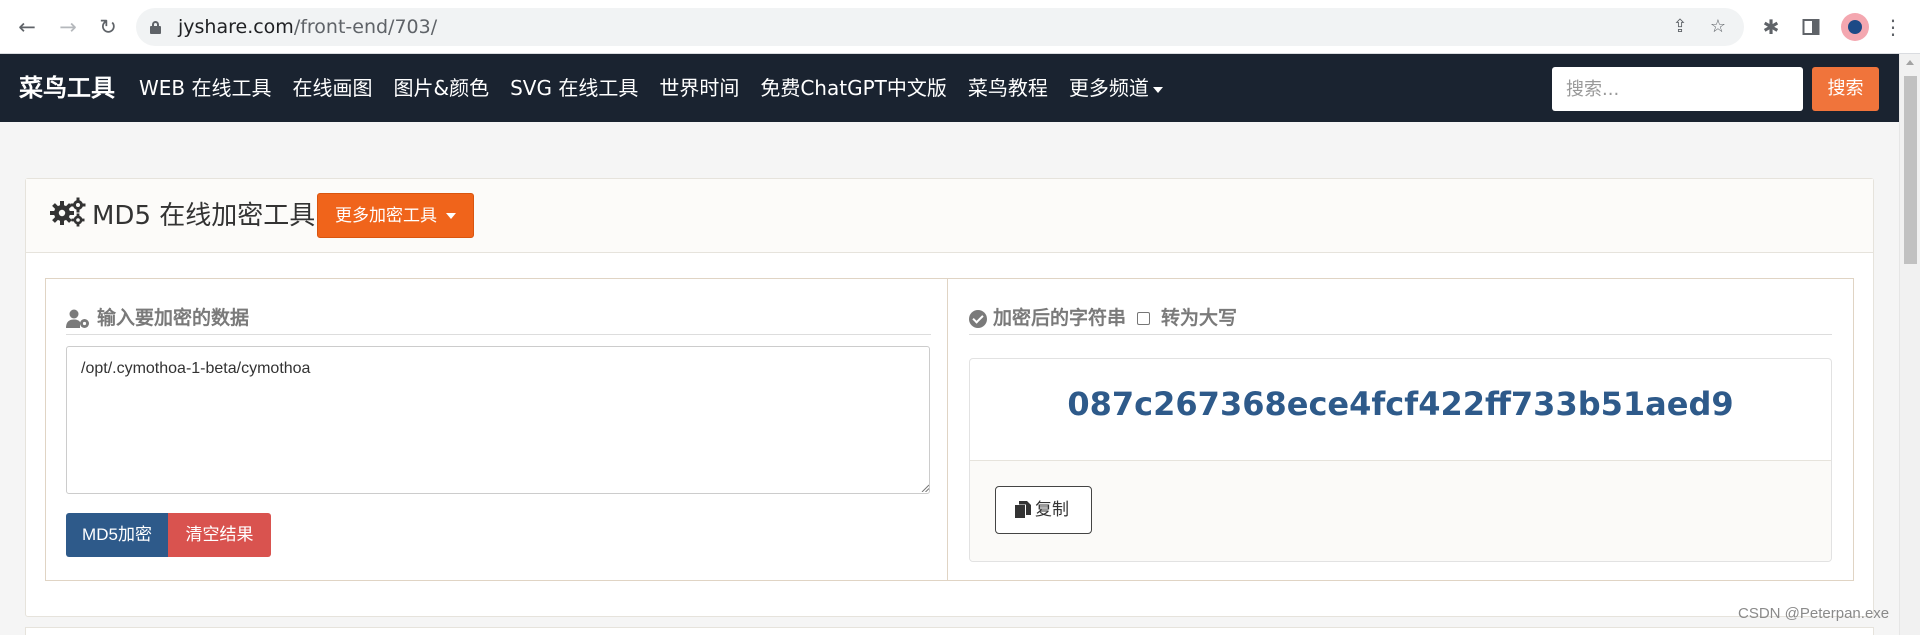  Describe the element at coordinates (1680, 27) in the screenshot. I see `share-icon: ⇪` at that location.